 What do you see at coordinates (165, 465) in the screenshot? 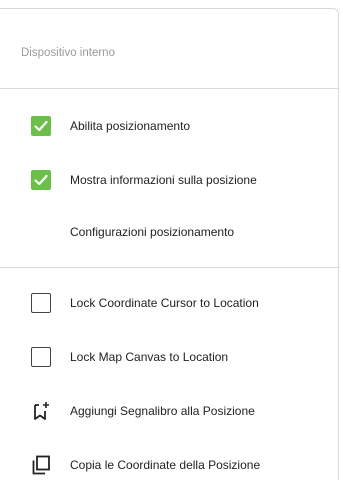
I see `menu-item-label: Copia le Coordinate della Posizione` at bounding box center [165, 465].